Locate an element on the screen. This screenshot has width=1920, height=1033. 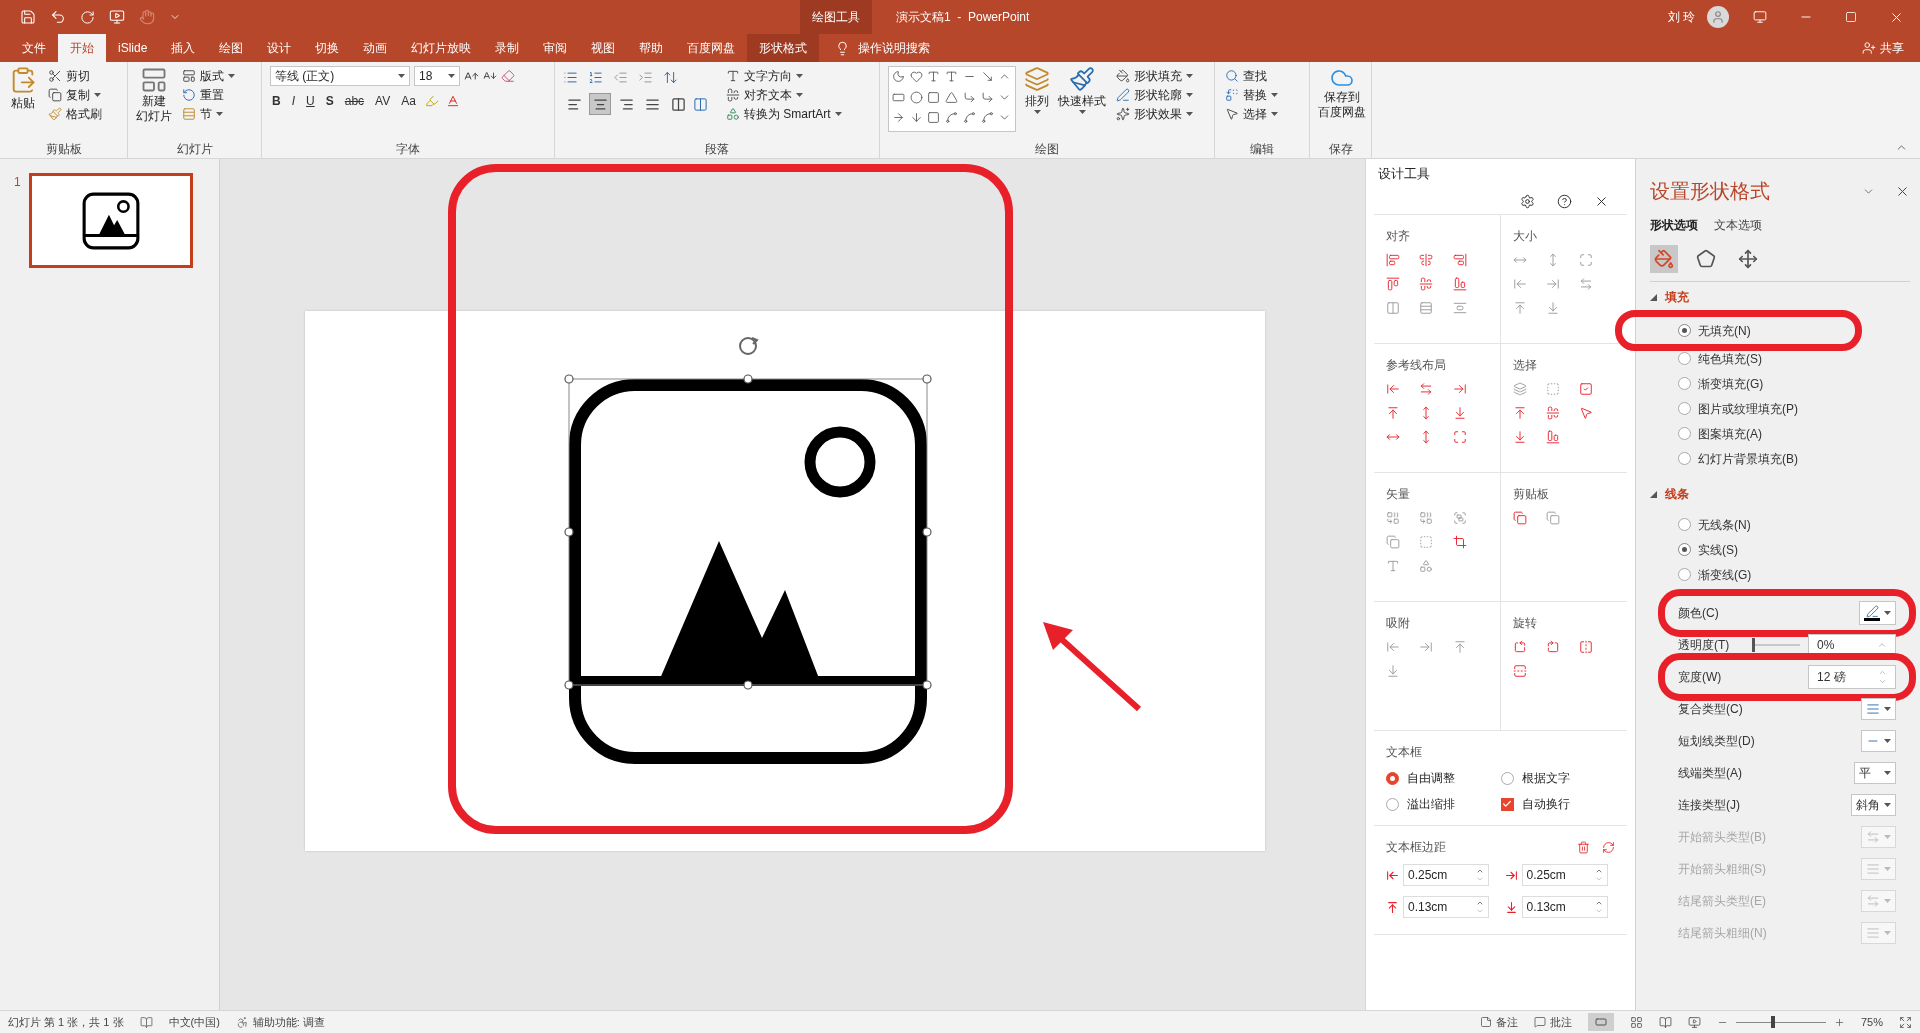
tell-me-search: 操作说明搜索 is located at coordinates (894, 48).